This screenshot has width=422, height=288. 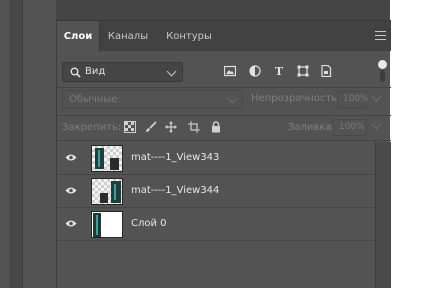 I want to click on document-canvas-edge, so click(x=406, y=144).